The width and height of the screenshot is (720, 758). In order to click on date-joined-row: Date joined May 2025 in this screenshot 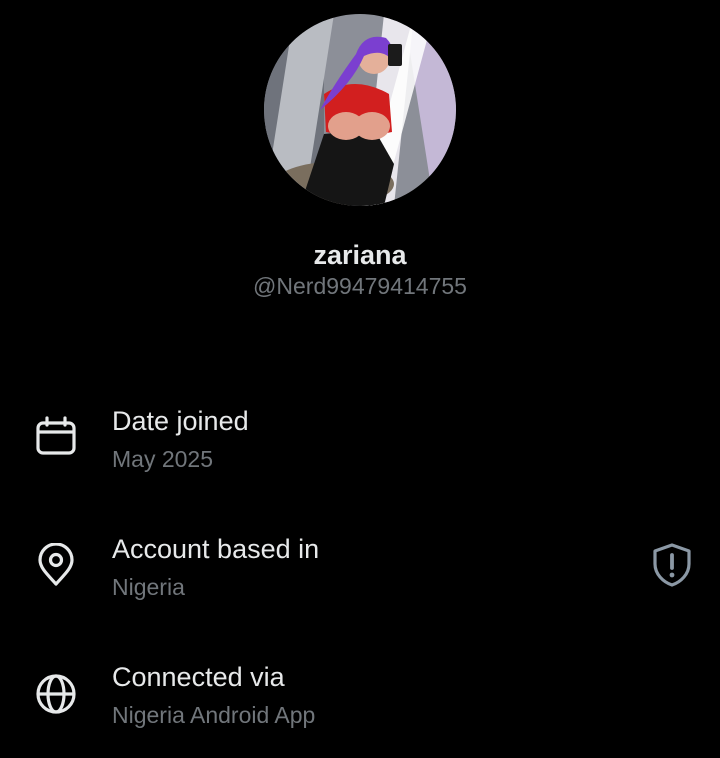, I will do `click(360, 443)`.